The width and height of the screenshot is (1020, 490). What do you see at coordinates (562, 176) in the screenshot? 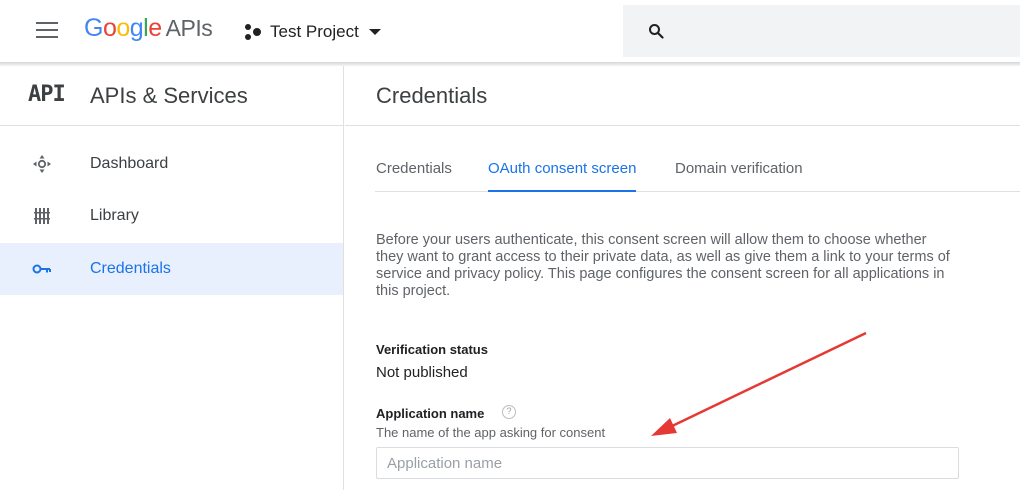
I see `tab-oauth-consent-screen: OAuth consent screen` at bounding box center [562, 176].